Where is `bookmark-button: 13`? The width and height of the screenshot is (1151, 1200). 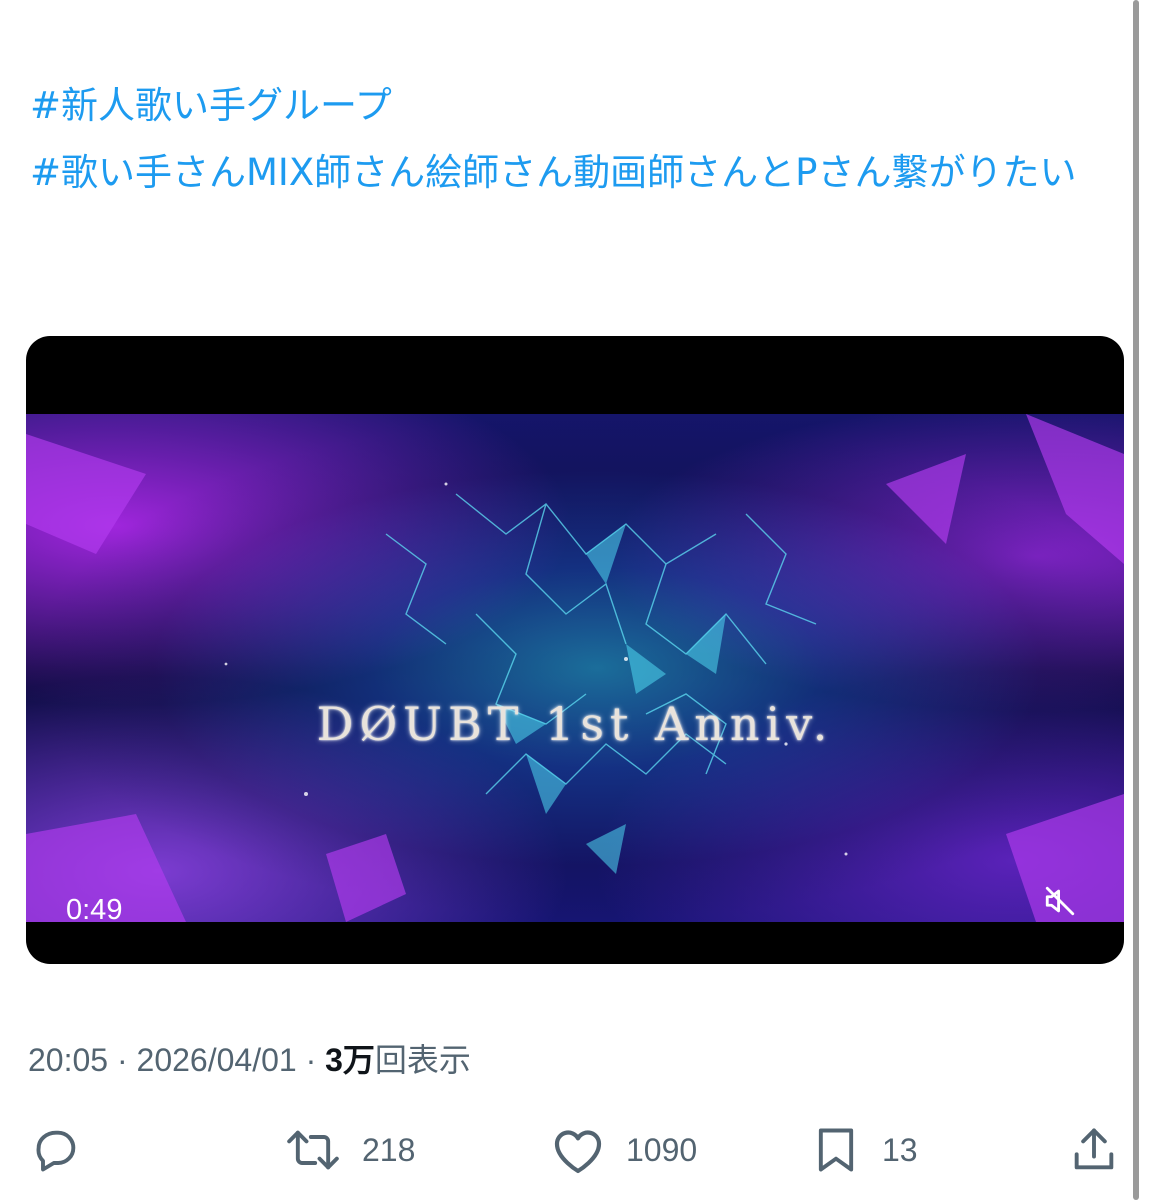
bookmark-button: 13 is located at coordinates (864, 1150).